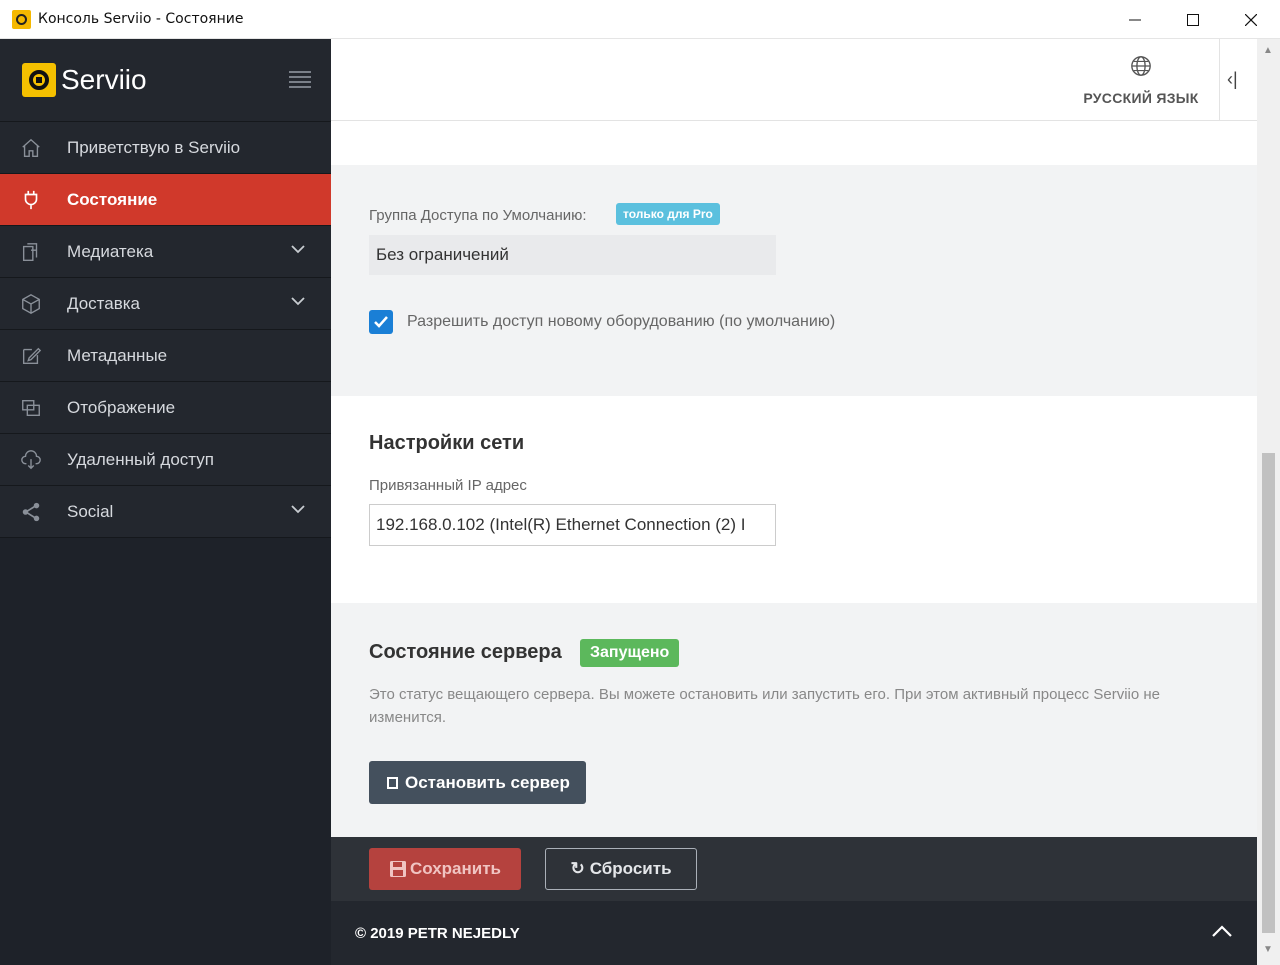 This screenshot has width=1280, height=965. Describe the element at coordinates (121, 407) in the screenshot. I see `sidebar-item-label: Отображение` at that location.